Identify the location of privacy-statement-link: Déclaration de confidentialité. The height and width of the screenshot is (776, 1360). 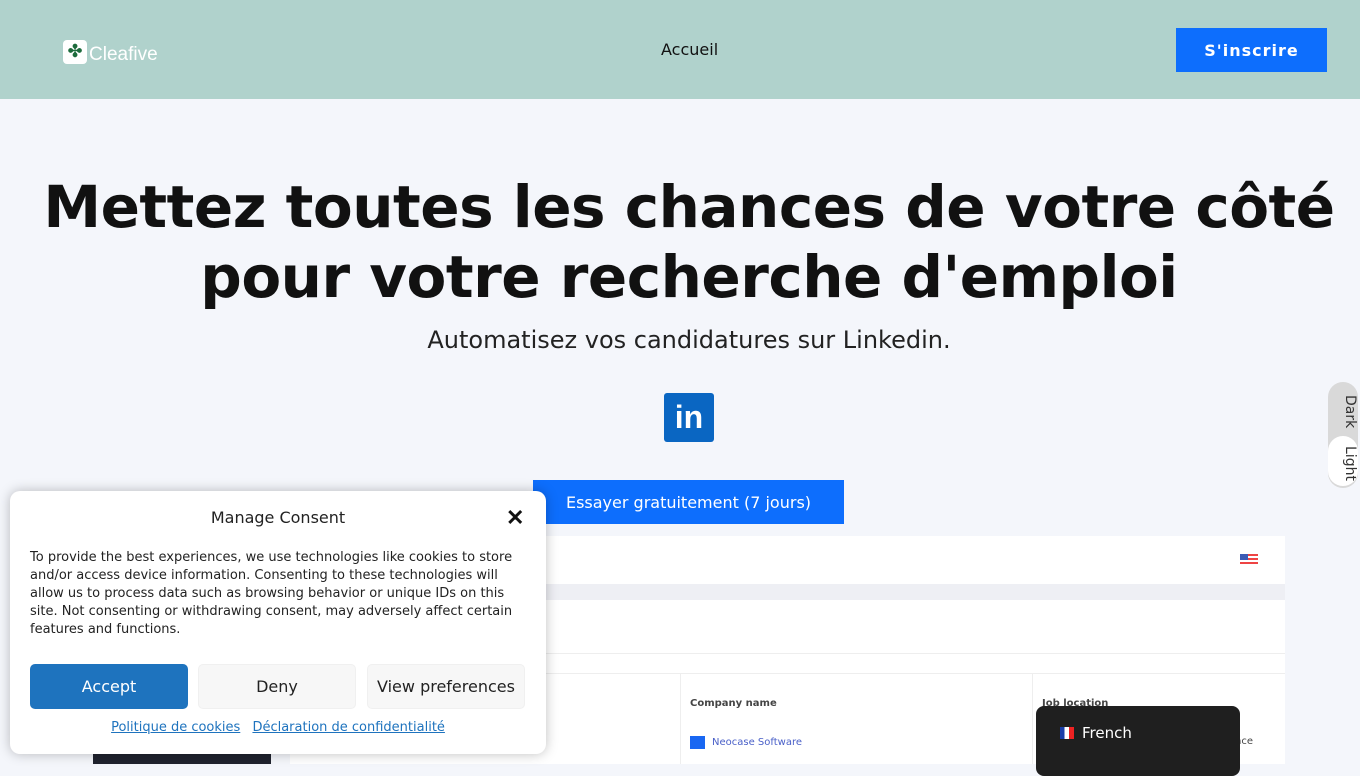
(348, 727).